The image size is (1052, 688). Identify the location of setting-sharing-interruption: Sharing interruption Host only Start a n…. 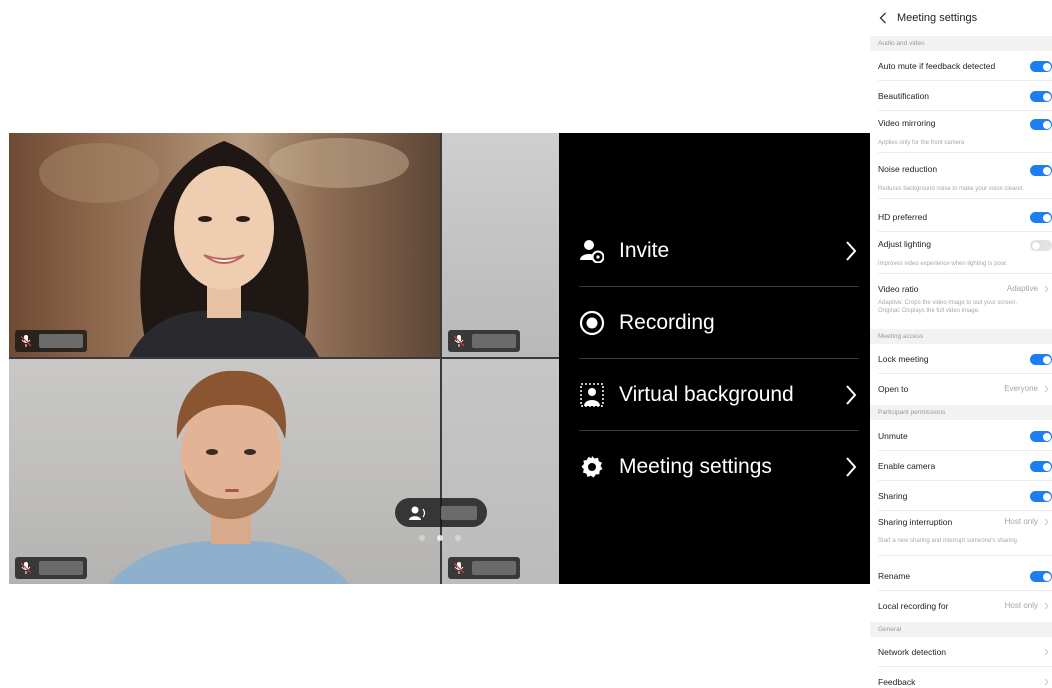
(961, 533).